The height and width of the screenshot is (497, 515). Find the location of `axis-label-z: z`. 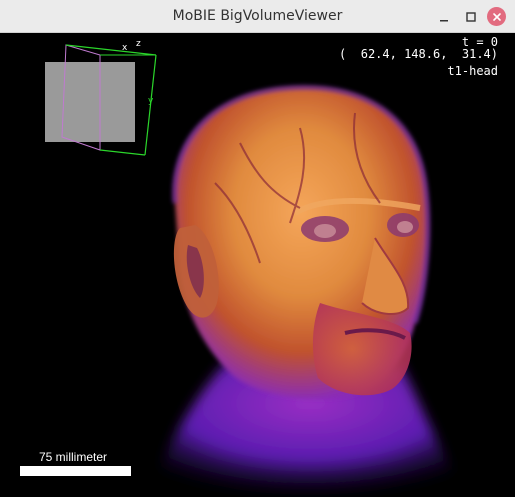

axis-label-z: z is located at coordinates (138, 44).